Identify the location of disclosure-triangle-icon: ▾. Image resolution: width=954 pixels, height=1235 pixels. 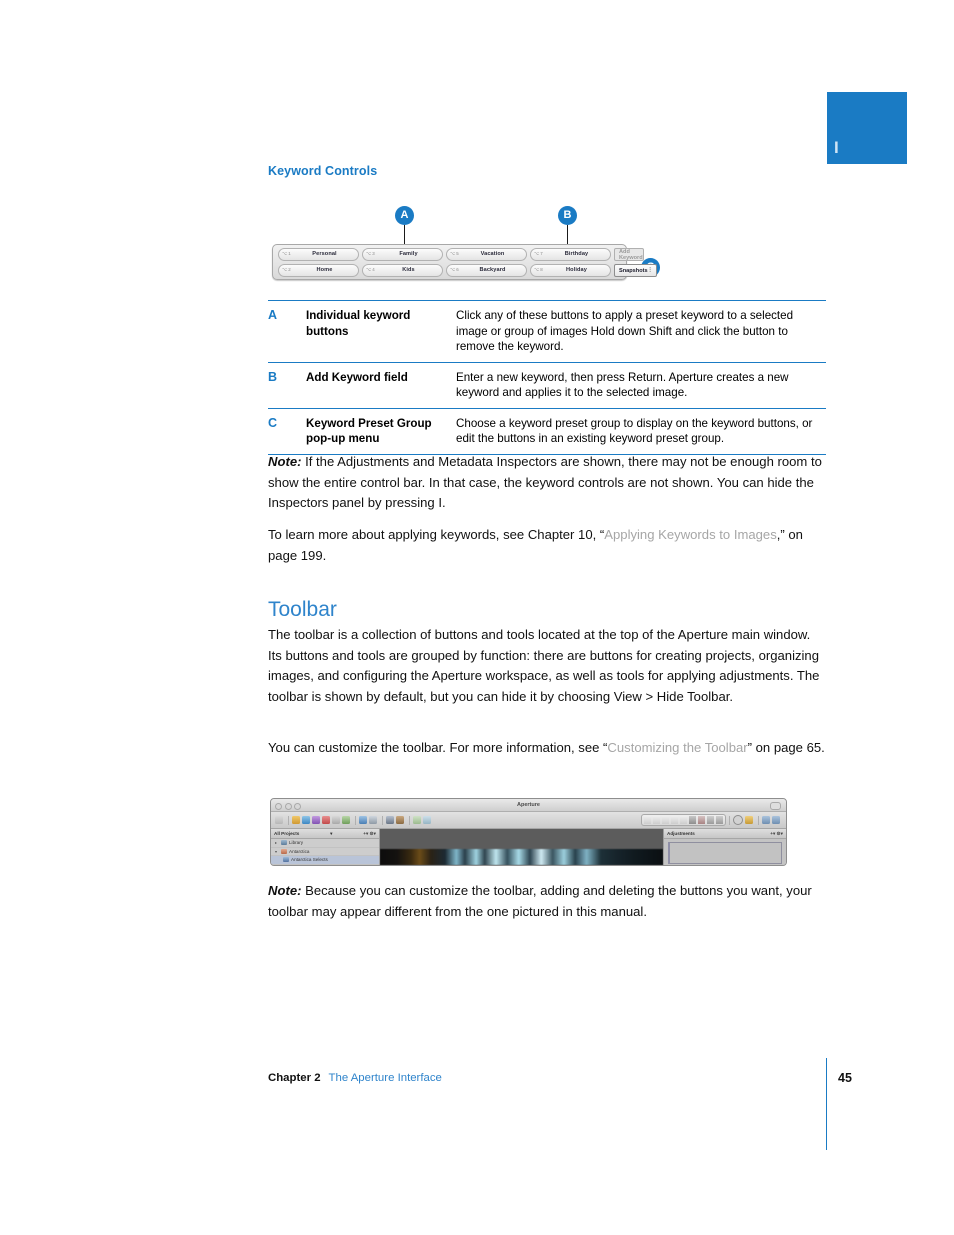
(277, 851).